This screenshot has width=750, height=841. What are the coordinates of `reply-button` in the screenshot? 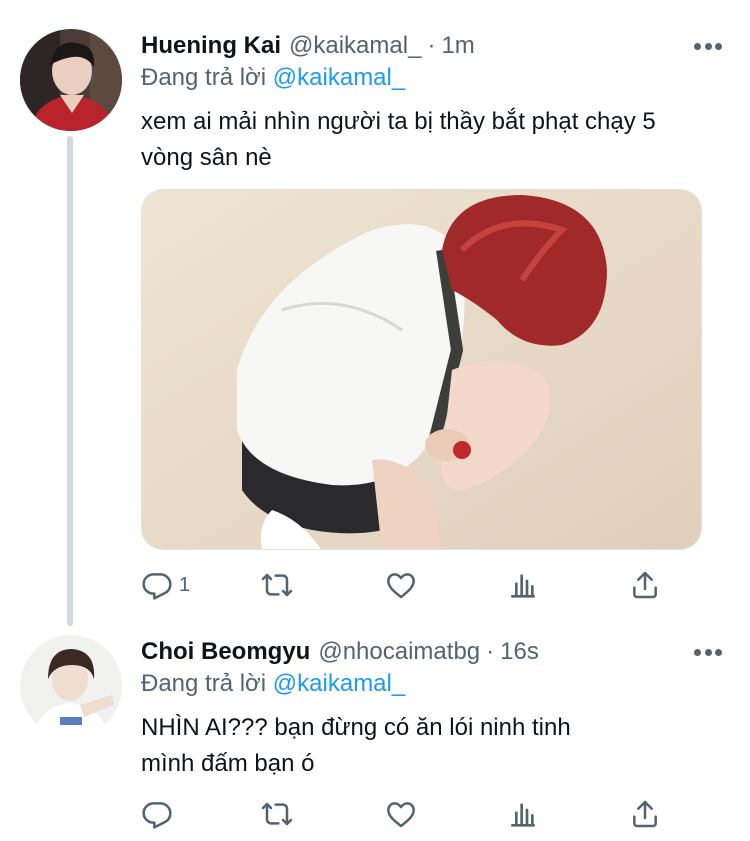 It's located at (160, 814).